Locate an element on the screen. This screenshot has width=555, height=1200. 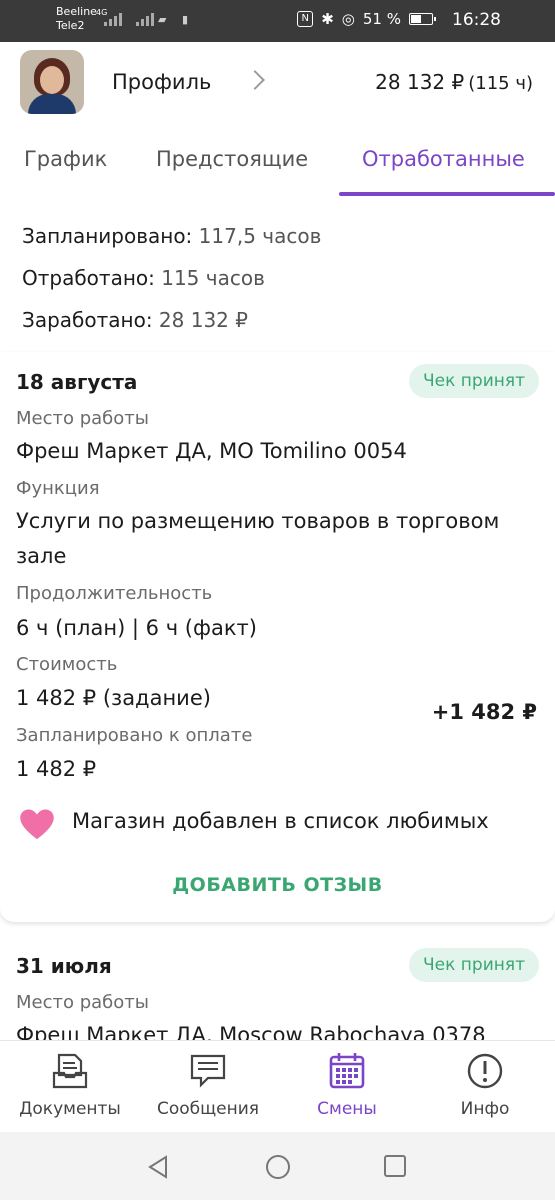
nav-shifts: Смены is located at coordinates (347, 1085).